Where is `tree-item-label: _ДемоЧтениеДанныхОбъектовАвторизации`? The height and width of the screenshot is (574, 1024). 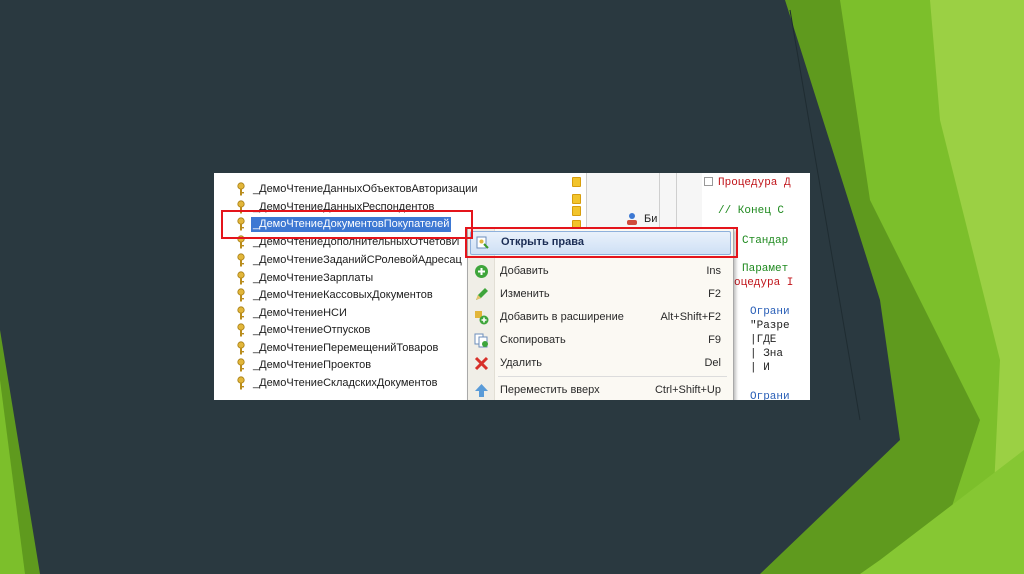
tree-item-label: _ДемоЧтениеДанныхОбъектовАвторизации is located at coordinates (365, 189).